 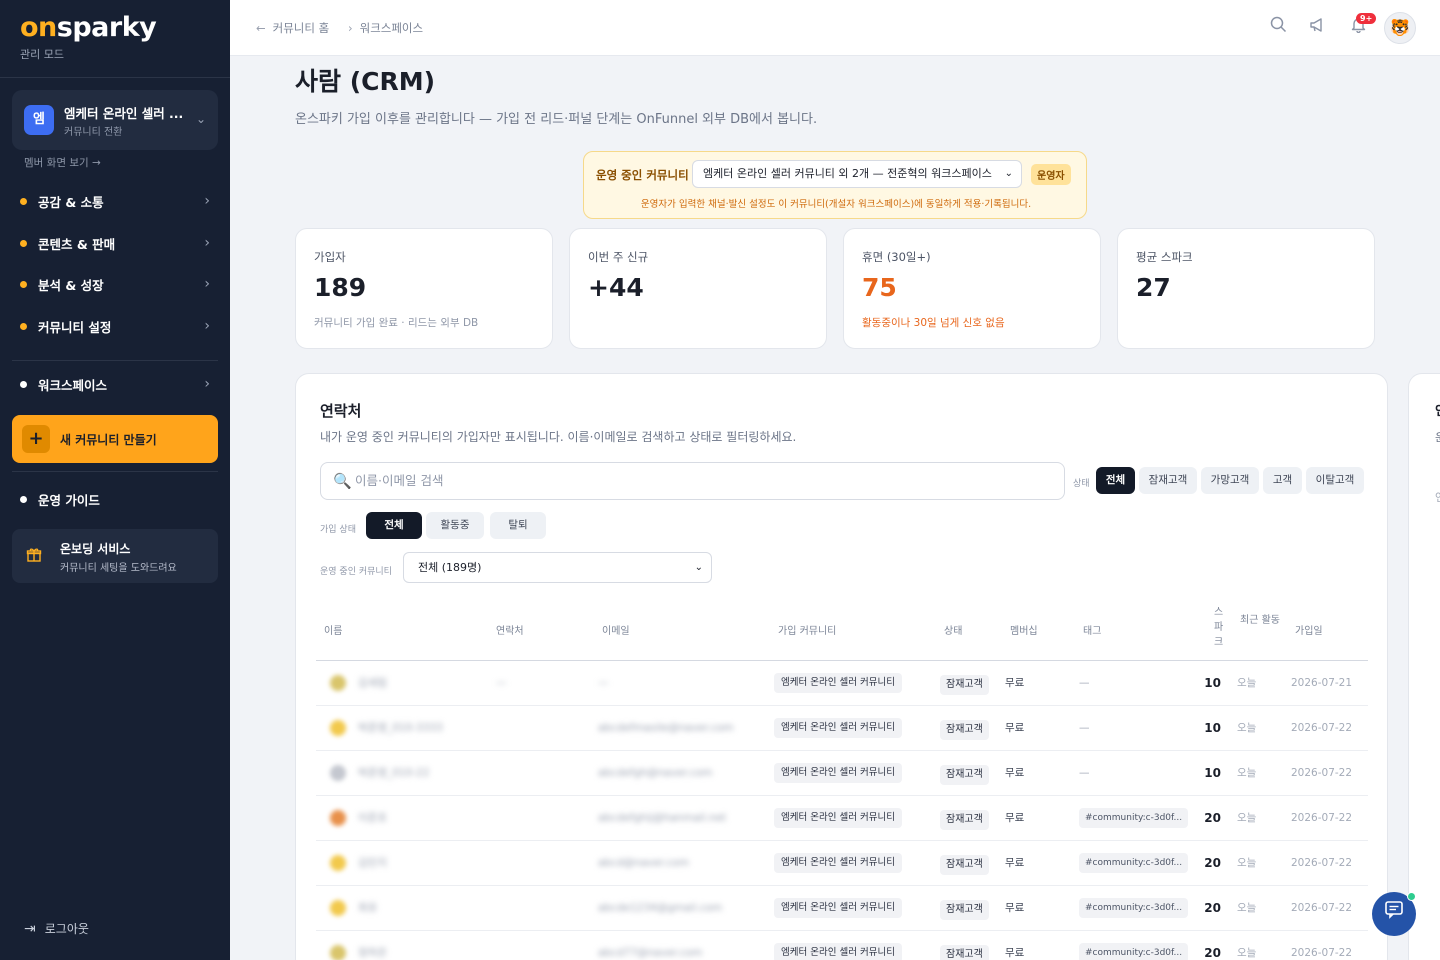 I want to click on contact-name: 박준영_010-3333, so click(x=400, y=728).